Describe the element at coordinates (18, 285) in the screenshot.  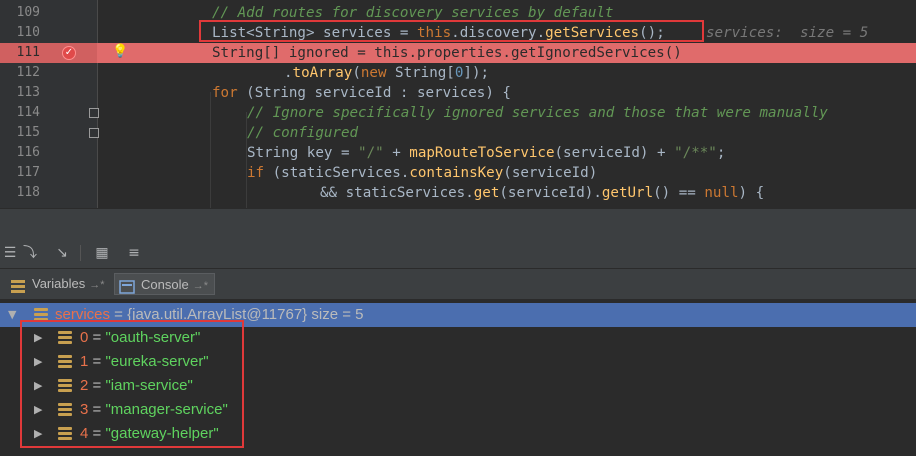
I see `variables-icon` at that location.